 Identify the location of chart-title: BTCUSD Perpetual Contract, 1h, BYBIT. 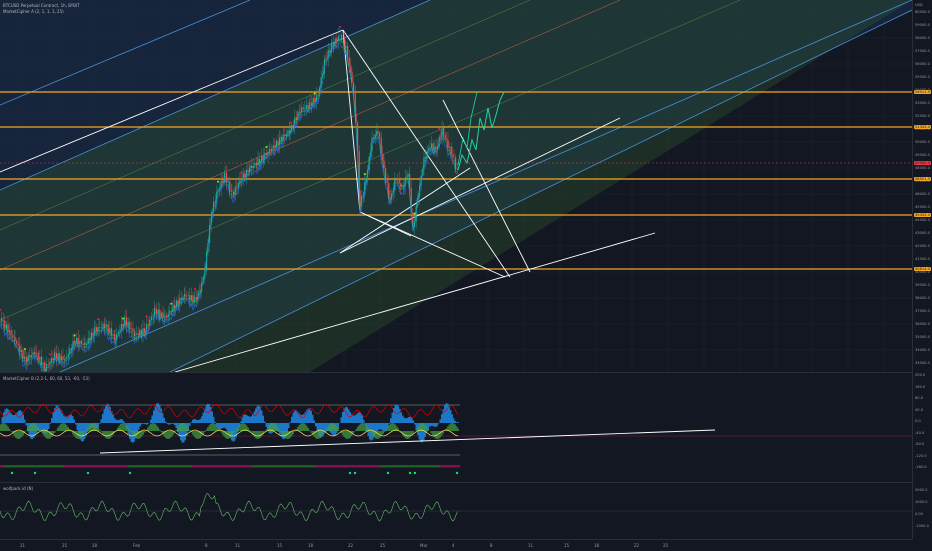
(41, 5).